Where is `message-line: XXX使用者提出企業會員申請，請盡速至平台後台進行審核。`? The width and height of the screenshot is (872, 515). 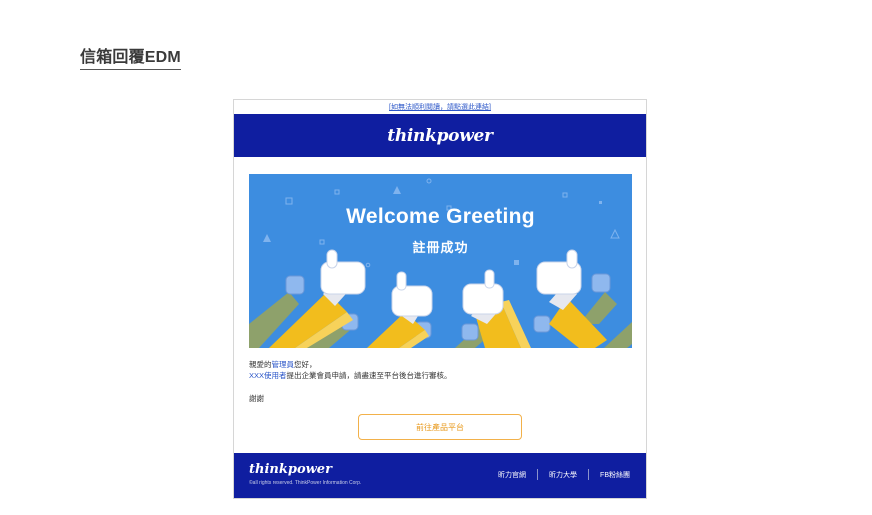
message-line: XXX使用者提出企業會員申請，請盡速至平台後台進行審核。 is located at coordinates (441, 375).